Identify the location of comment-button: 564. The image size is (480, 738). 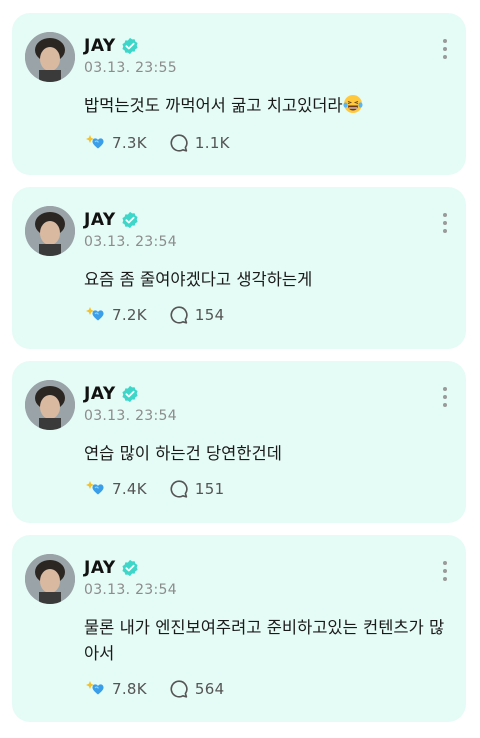
(197, 689).